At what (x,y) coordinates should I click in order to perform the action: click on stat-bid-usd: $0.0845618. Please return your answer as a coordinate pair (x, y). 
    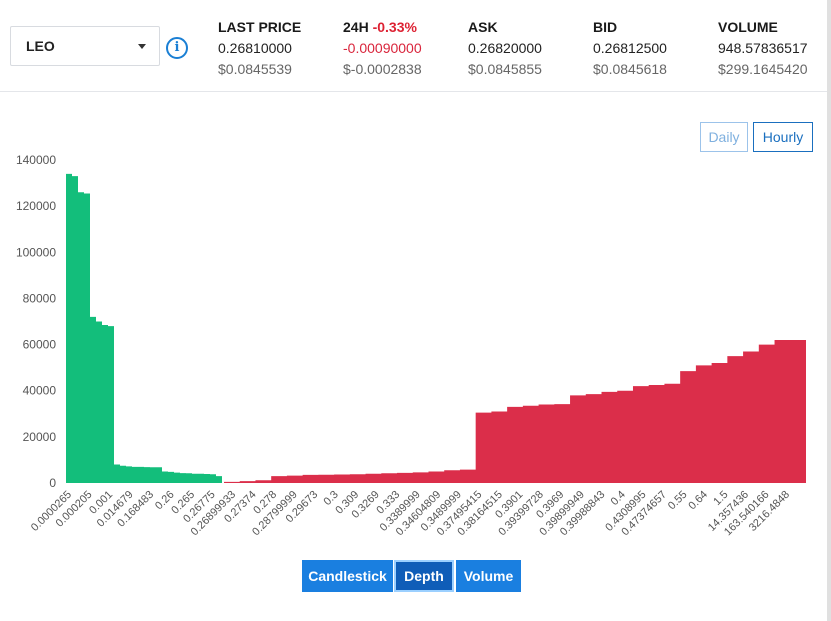
    Looking at the image, I should click on (630, 69).